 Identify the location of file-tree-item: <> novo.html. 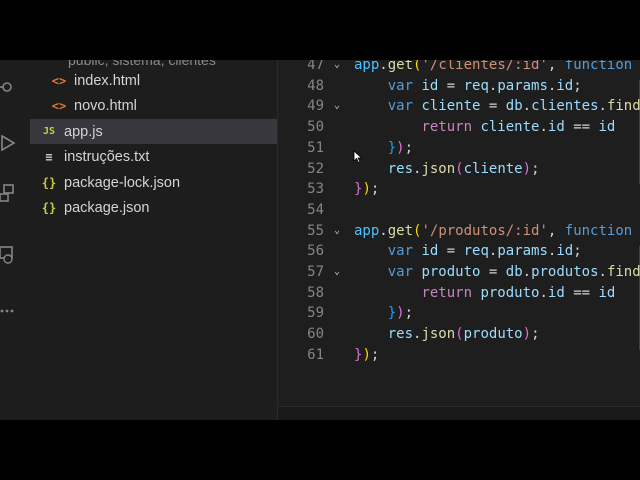
(153, 105).